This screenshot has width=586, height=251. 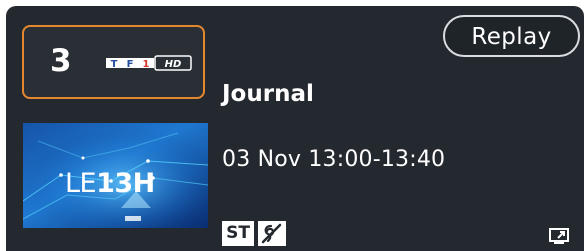 What do you see at coordinates (238, 233) in the screenshot?
I see `subtitles-badge: ST` at bounding box center [238, 233].